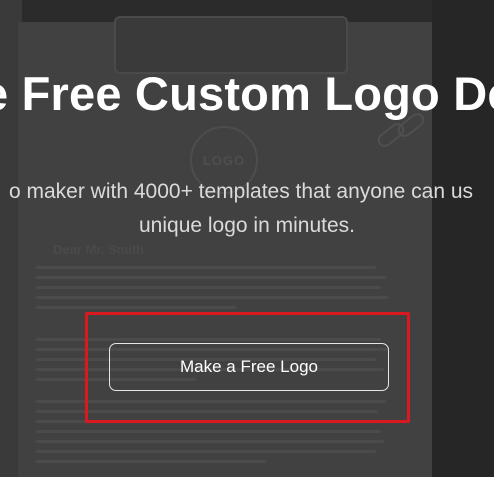  I want to click on hero-description-line-2: unique logo in minutes., so click(247, 225).